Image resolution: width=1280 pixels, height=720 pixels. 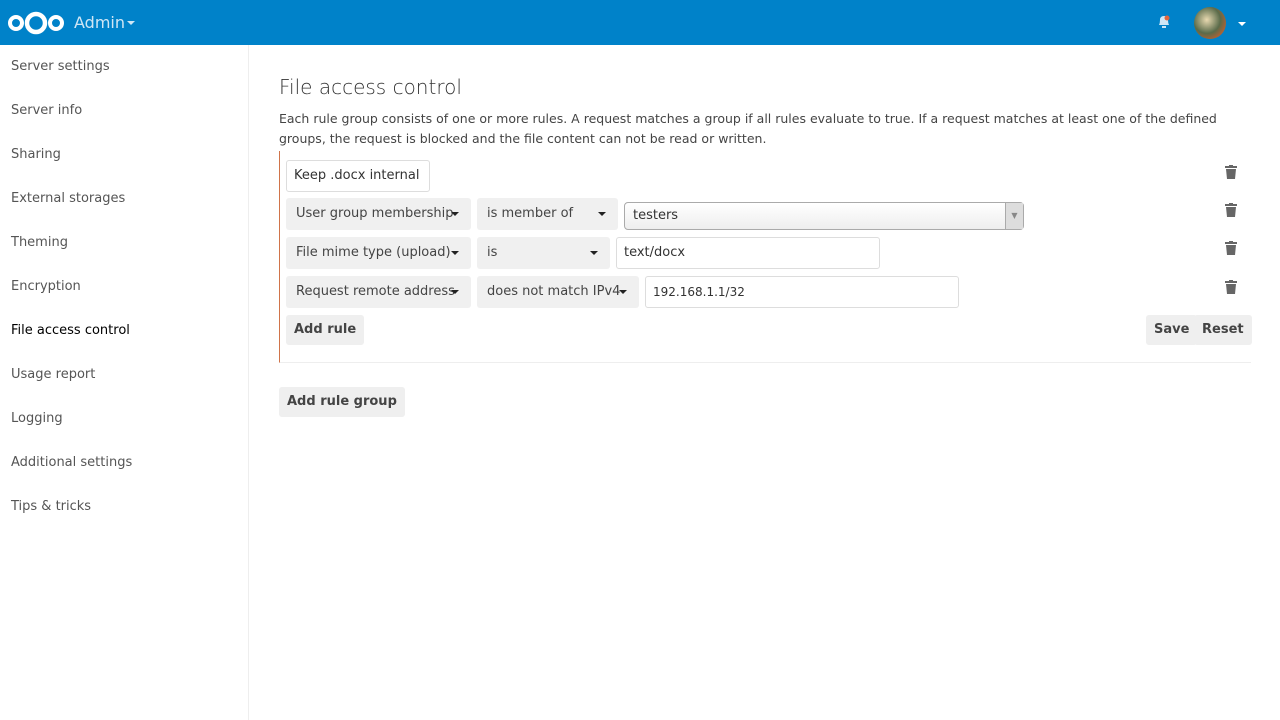 I want to click on page-title: File access control, so click(x=370, y=87).